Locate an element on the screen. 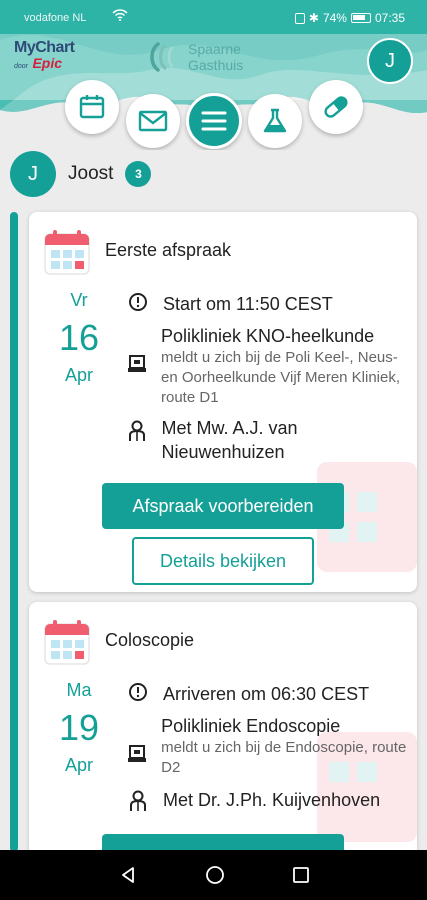  recents-icon is located at coordinates (301, 875).